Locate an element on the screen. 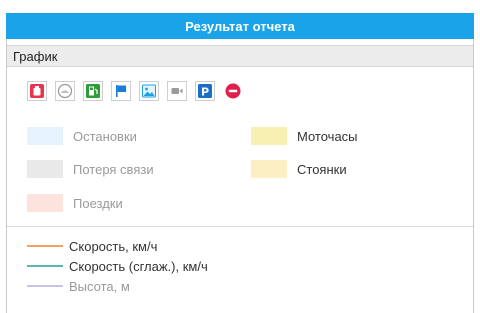  legend-item-stops: Остановки is located at coordinates (82, 136).